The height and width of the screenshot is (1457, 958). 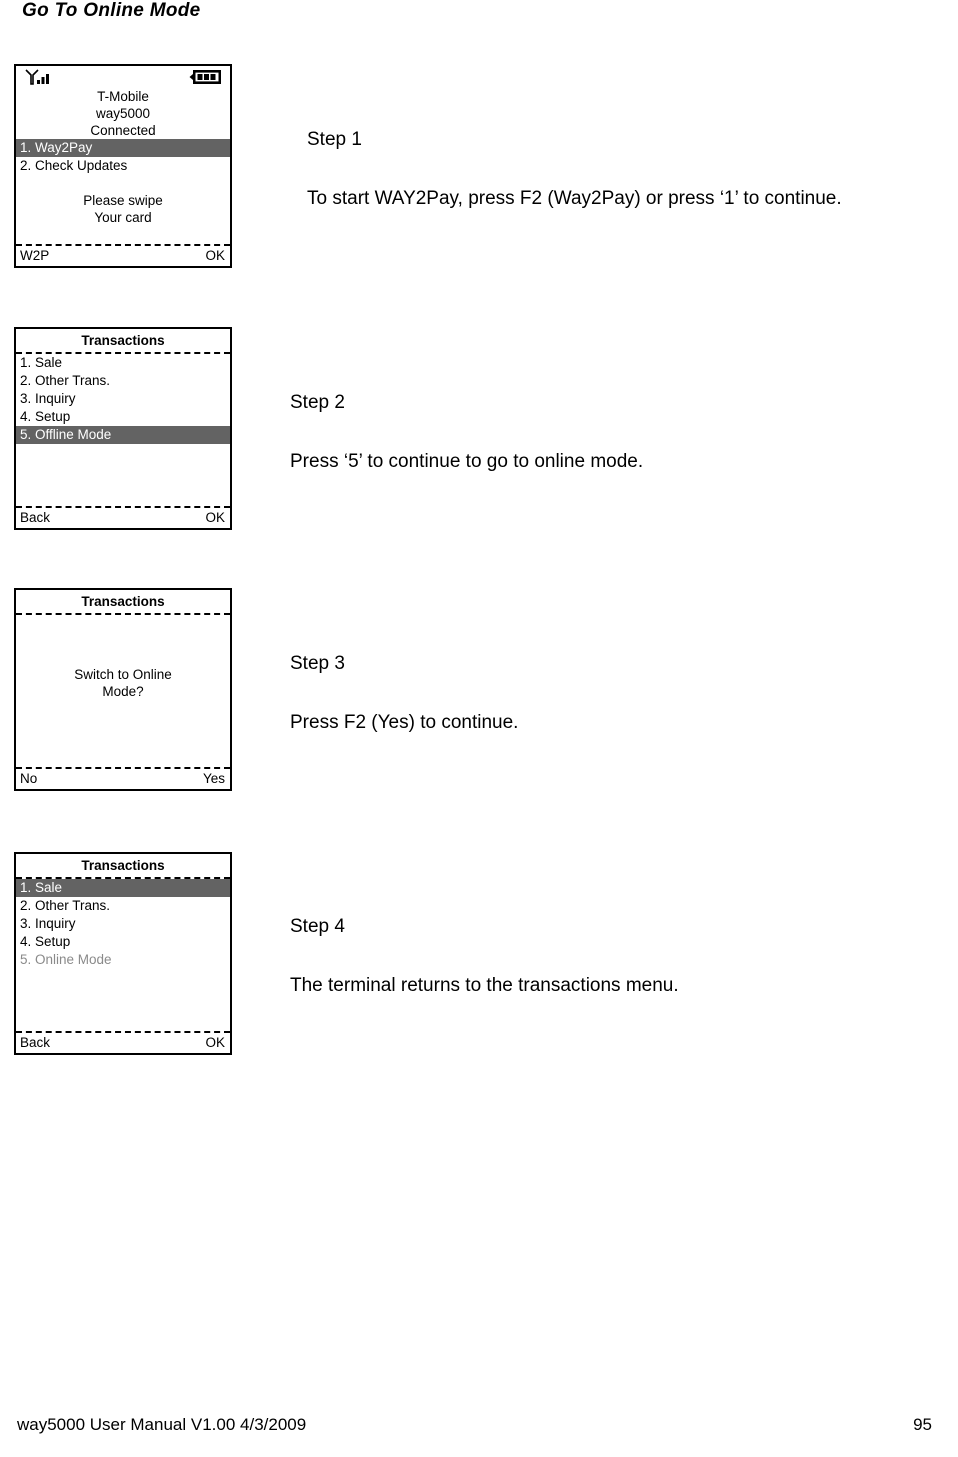 What do you see at coordinates (922, 1424) in the screenshot?
I see `footer-page-number: 95` at bounding box center [922, 1424].